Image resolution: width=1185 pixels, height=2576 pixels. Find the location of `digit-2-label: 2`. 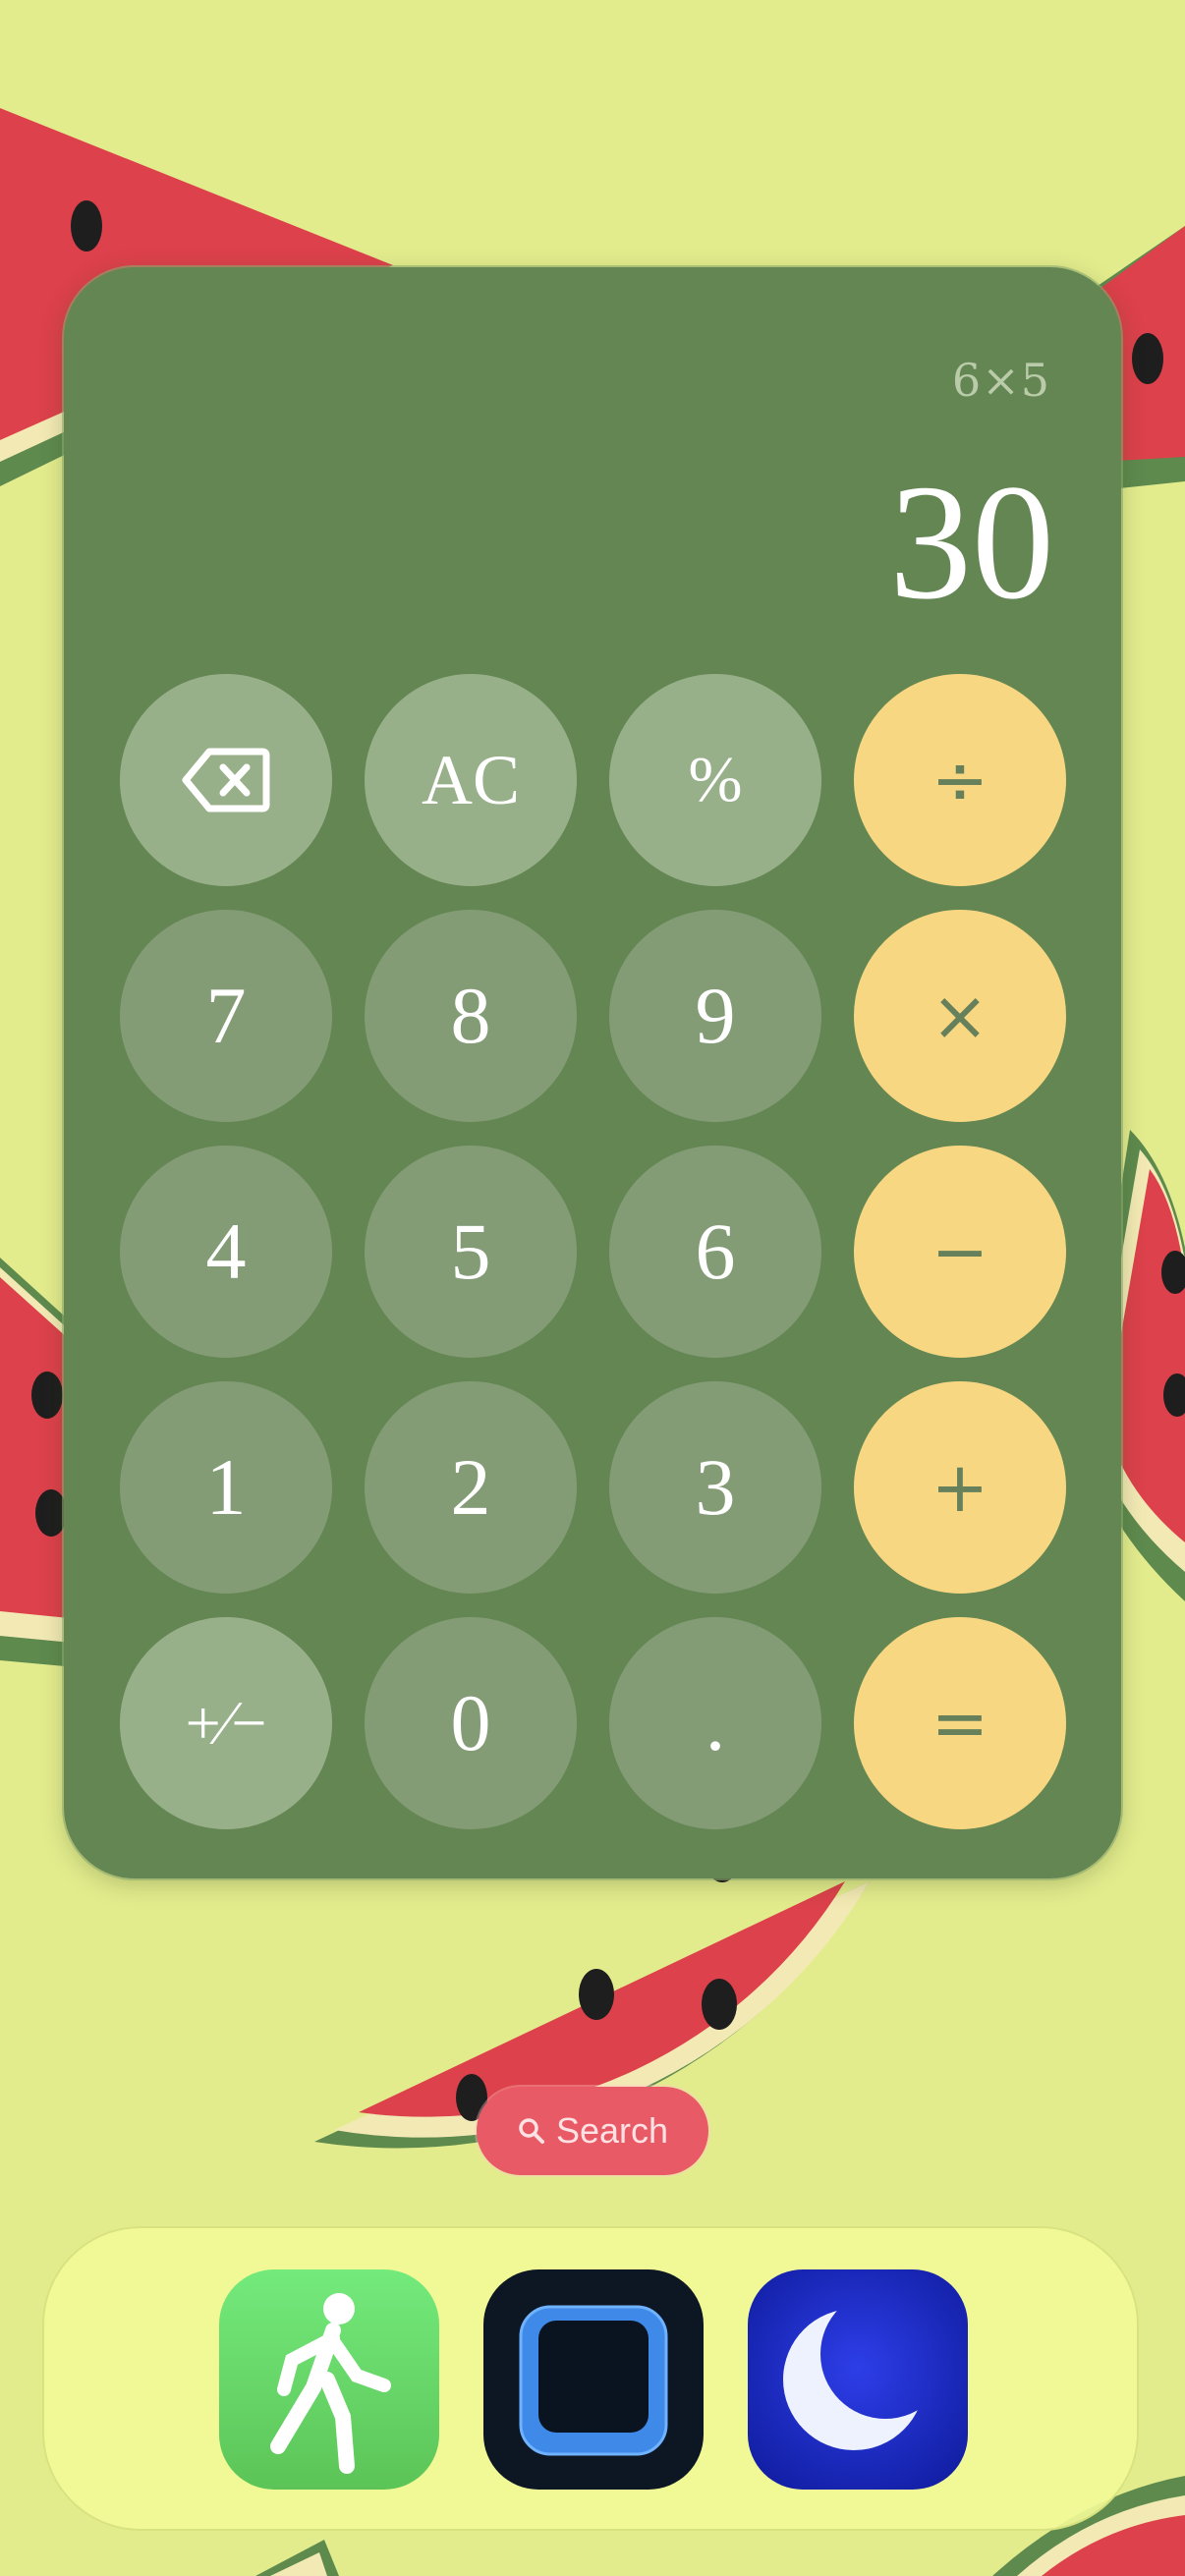

digit-2-label: 2 is located at coordinates (471, 1487).